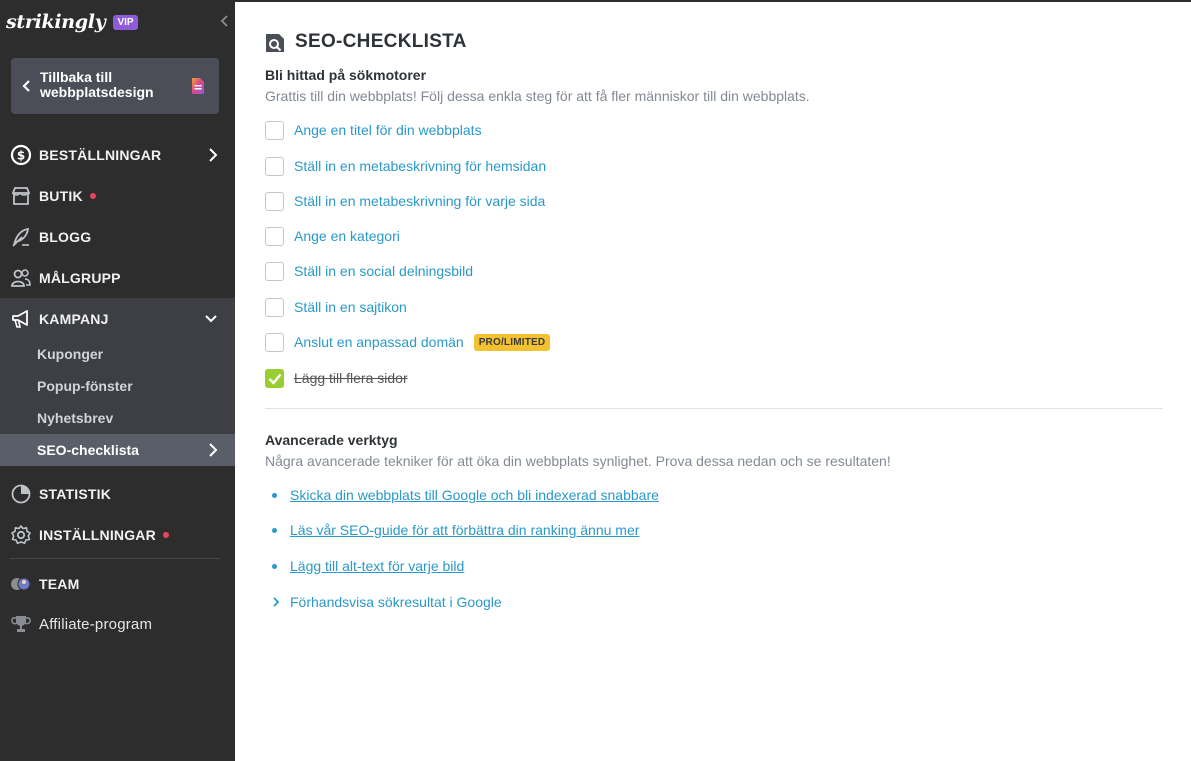 The height and width of the screenshot is (761, 1191). Describe the element at coordinates (331, 440) in the screenshot. I see `section-title-advanced-tools: Avancerade verktyg` at that location.